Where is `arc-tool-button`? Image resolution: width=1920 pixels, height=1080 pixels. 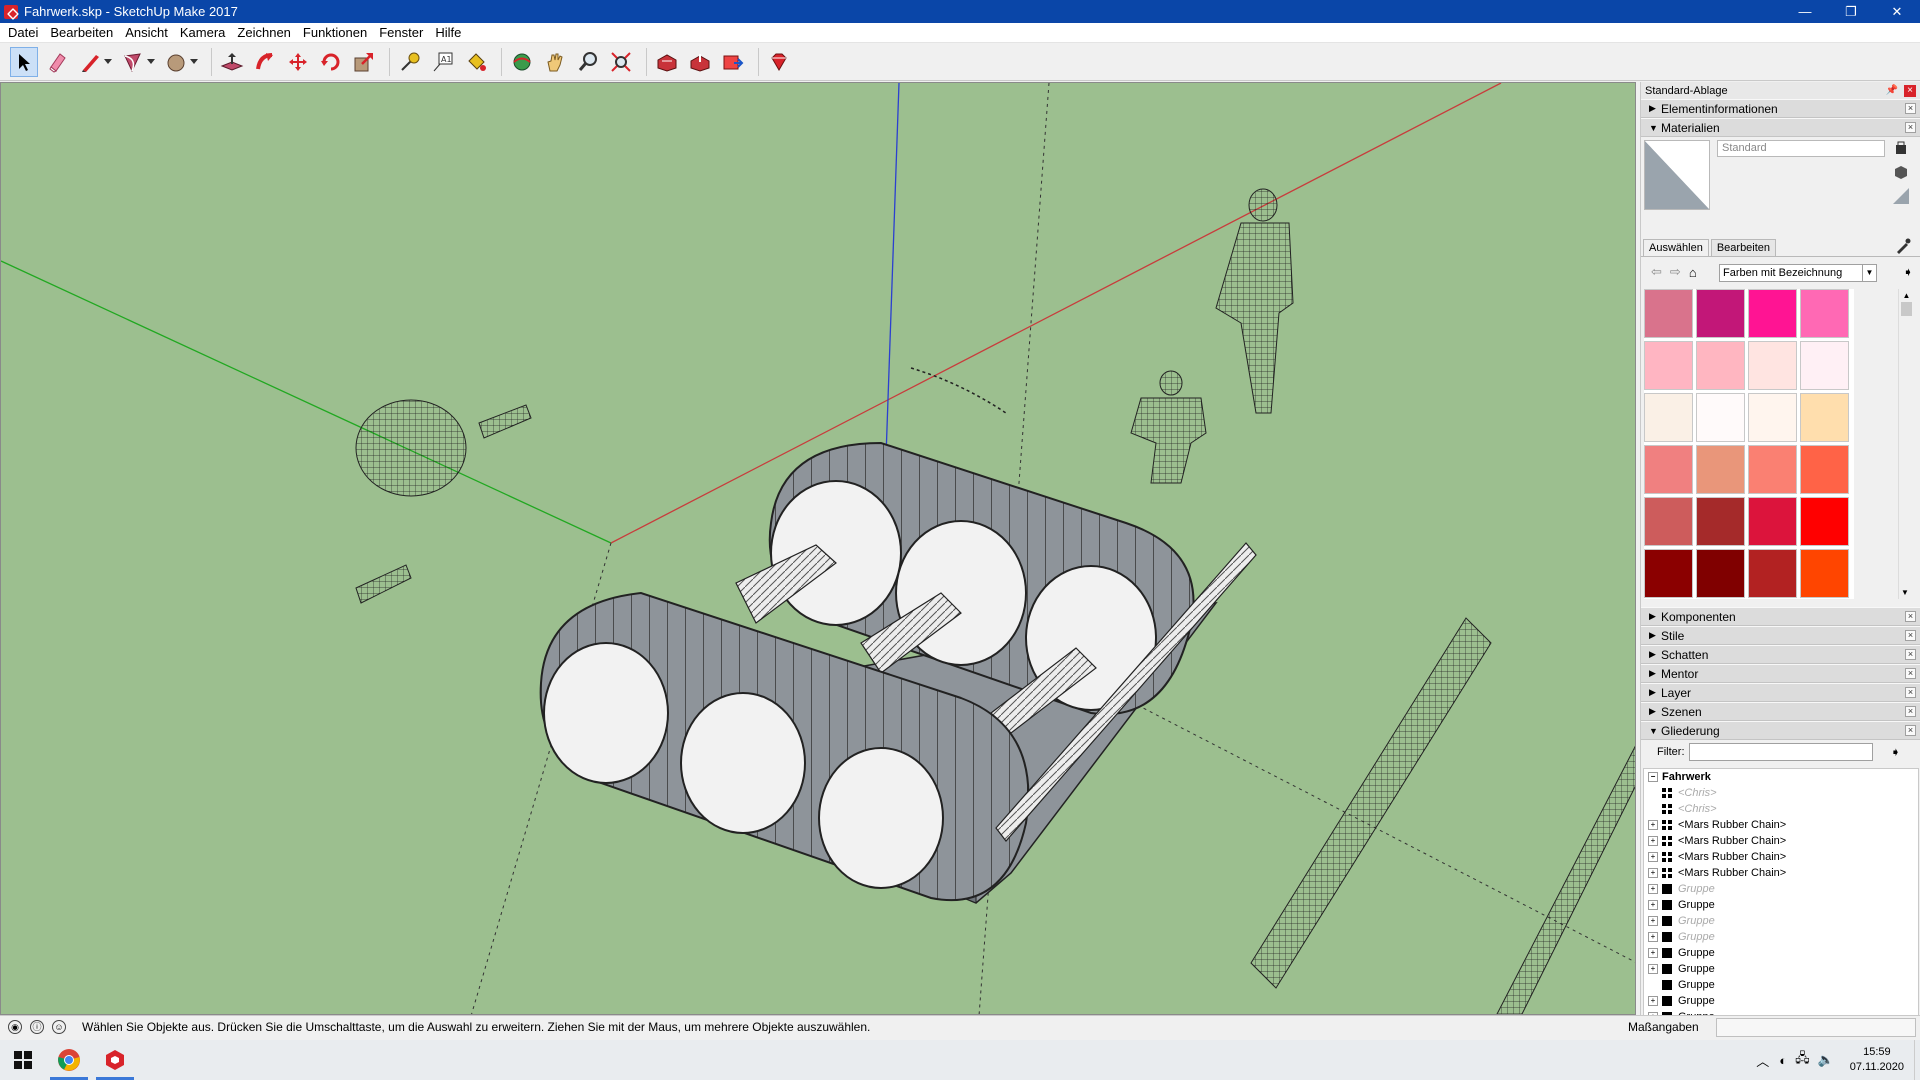
arc-tool-button is located at coordinates (133, 62).